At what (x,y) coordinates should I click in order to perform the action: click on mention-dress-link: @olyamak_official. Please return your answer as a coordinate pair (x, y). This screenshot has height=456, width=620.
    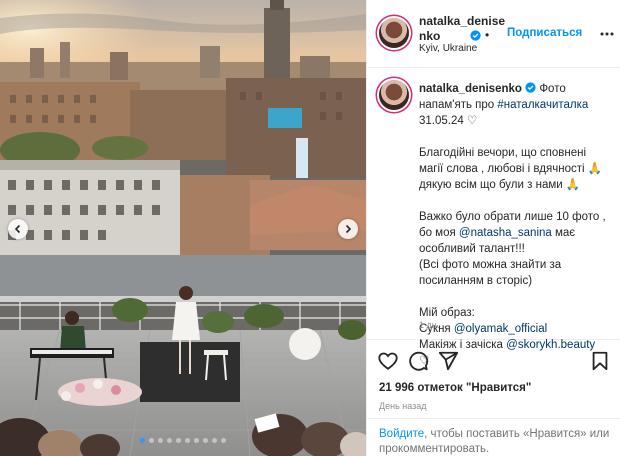
    Looking at the image, I should click on (500, 329).